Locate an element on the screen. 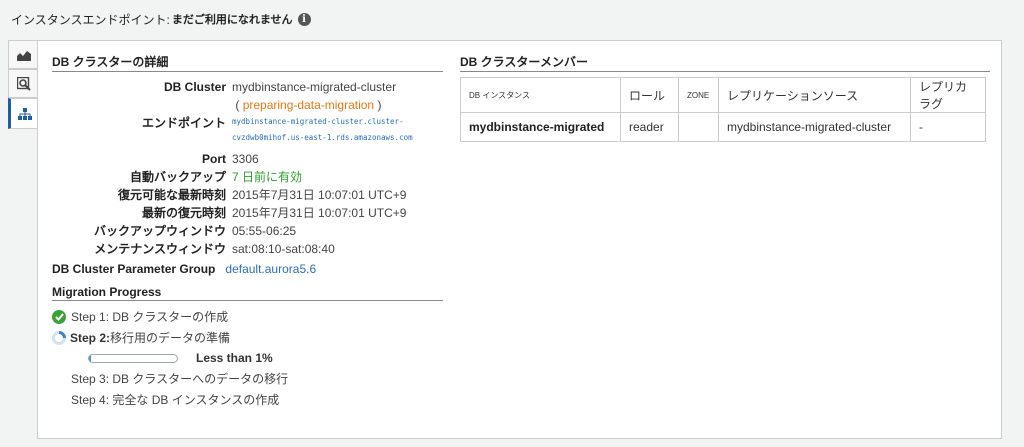 The image size is (1024, 447). col-zone: ZONE is located at coordinates (698, 95).